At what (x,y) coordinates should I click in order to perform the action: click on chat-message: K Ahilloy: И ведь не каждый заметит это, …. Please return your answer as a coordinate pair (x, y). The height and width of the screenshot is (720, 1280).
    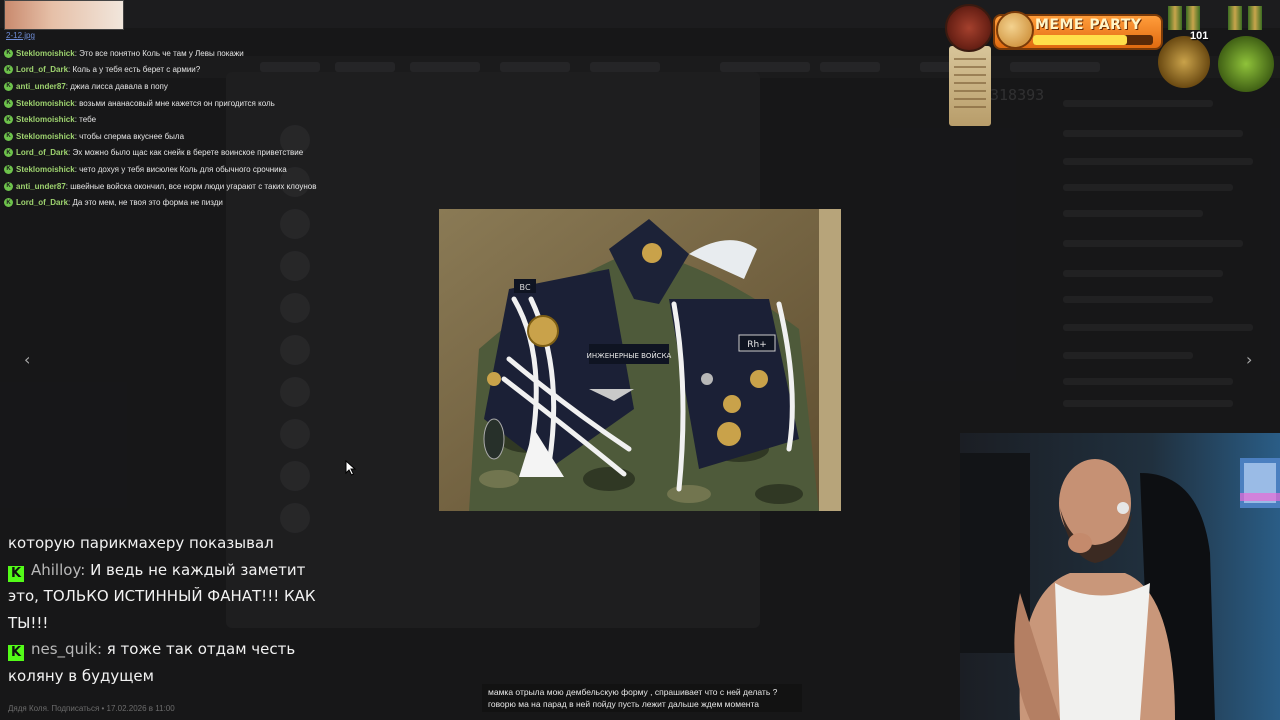
    Looking at the image, I should click on (162, 596).